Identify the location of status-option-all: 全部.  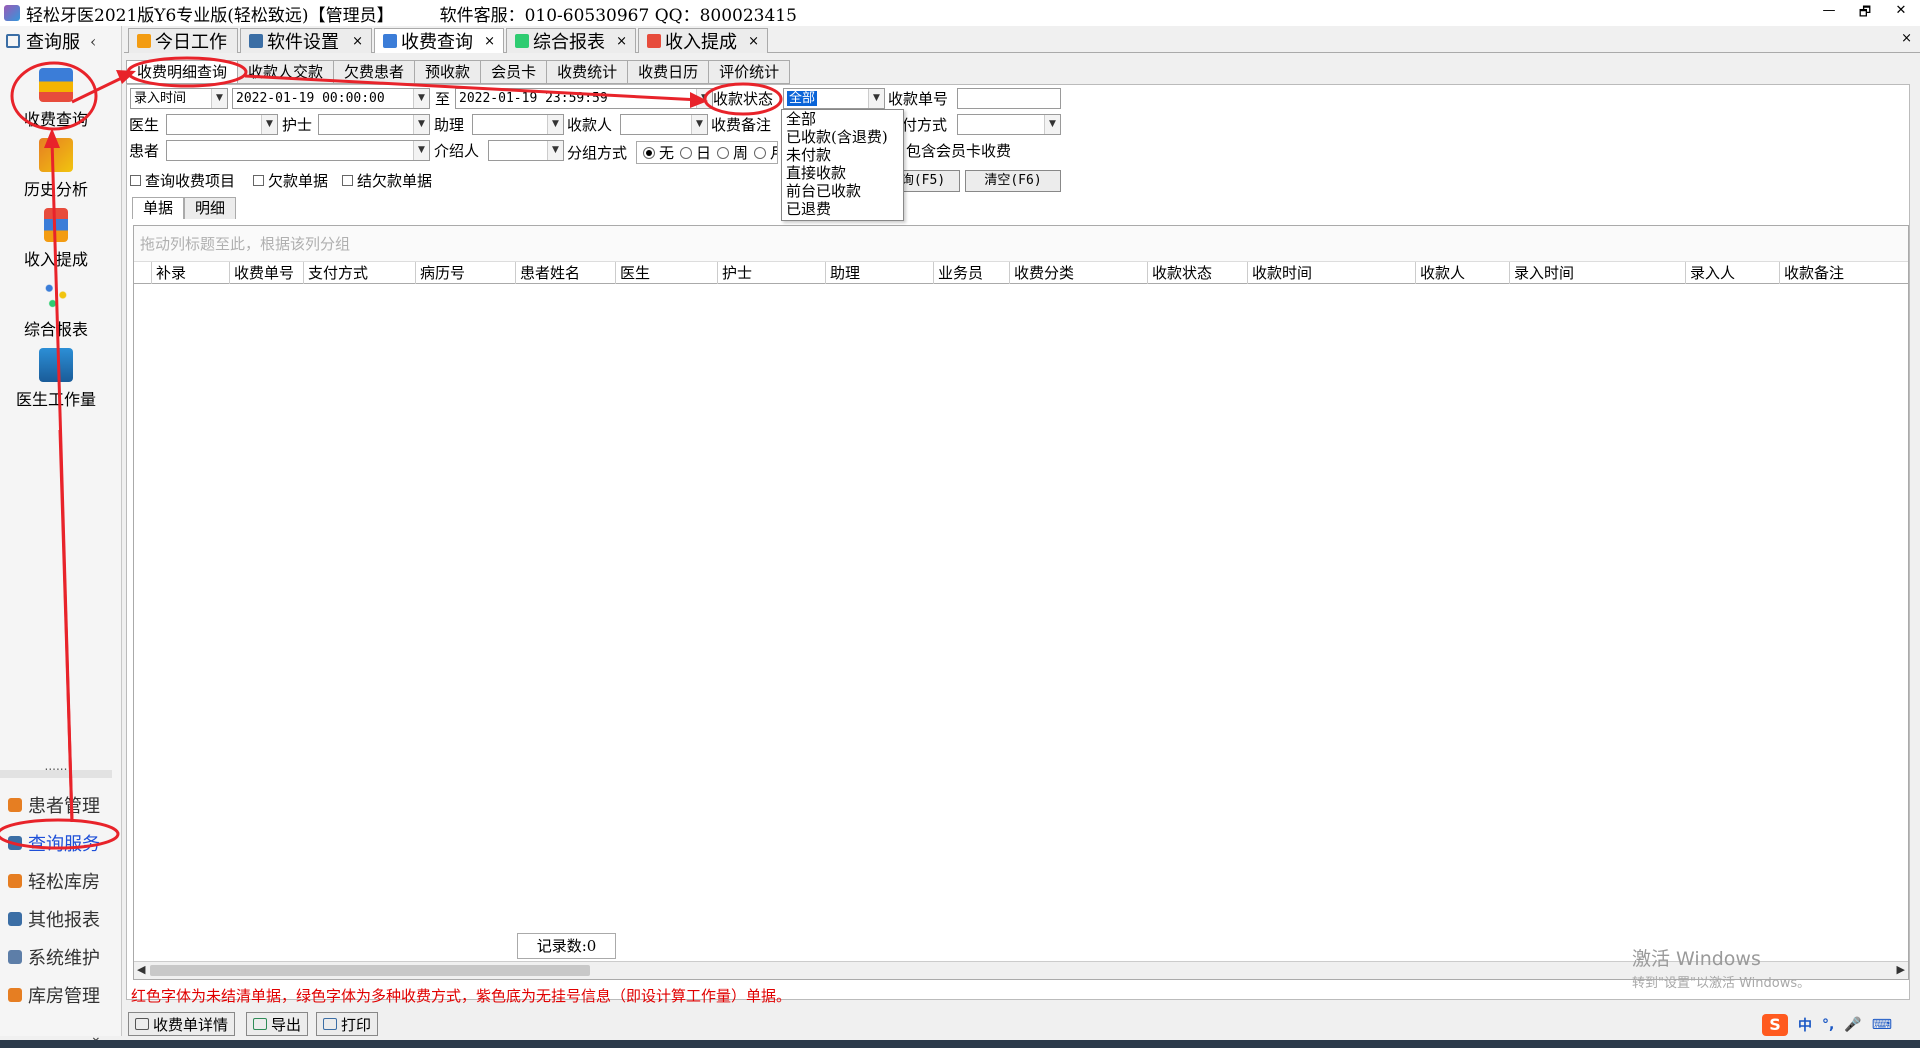
(842, 119).